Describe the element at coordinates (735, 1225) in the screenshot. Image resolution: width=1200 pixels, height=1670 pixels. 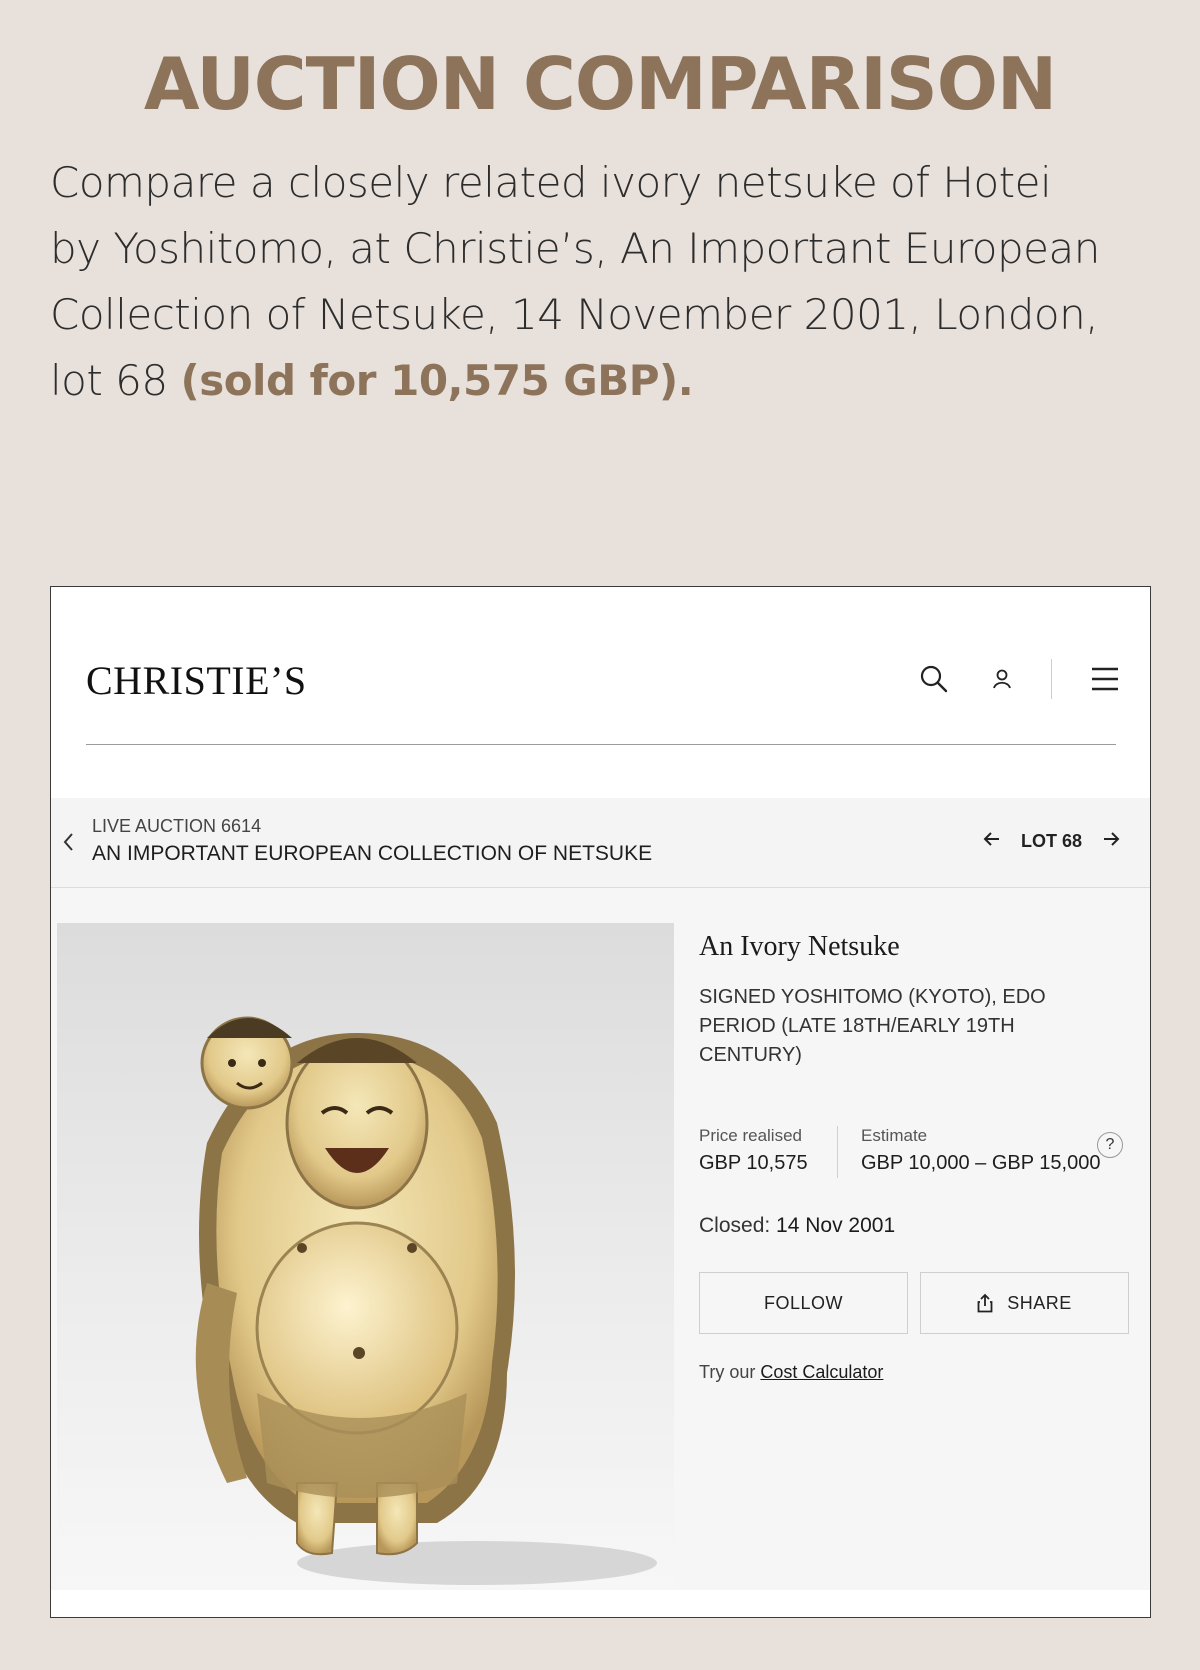
I see `closed-label: Closed:` at that location.